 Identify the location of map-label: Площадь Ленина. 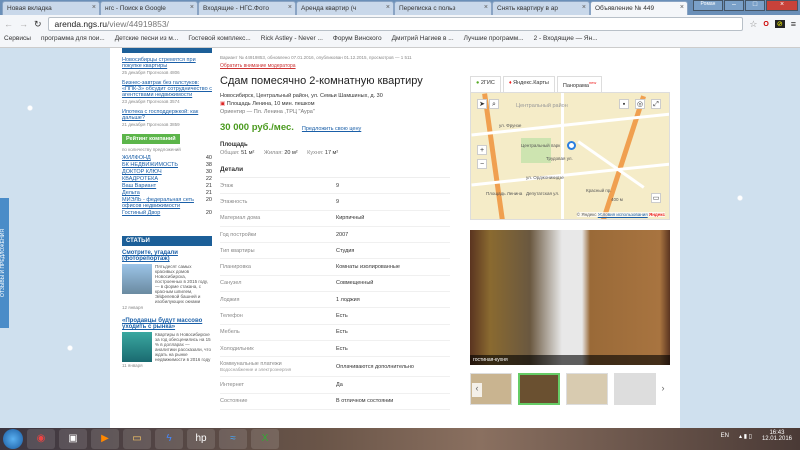
(504, 193).